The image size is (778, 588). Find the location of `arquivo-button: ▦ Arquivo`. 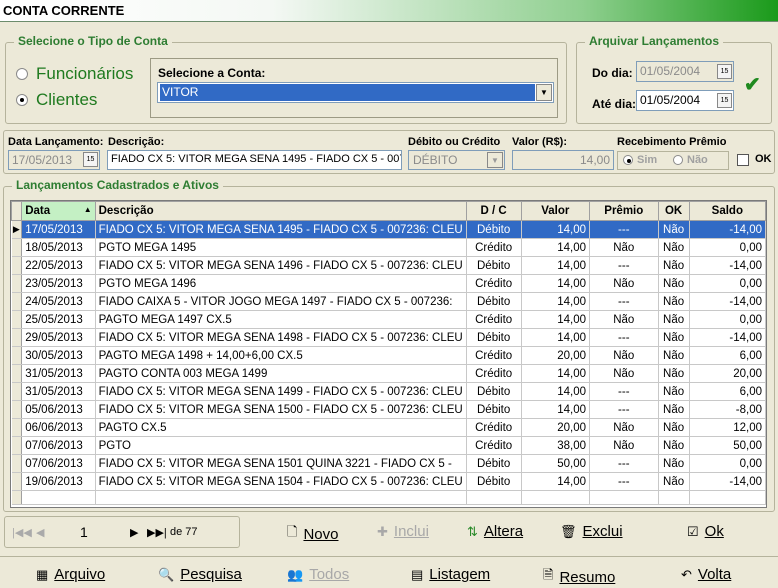

arquivo-button: ▦ Arquivo is located at coordinates (70, 574).